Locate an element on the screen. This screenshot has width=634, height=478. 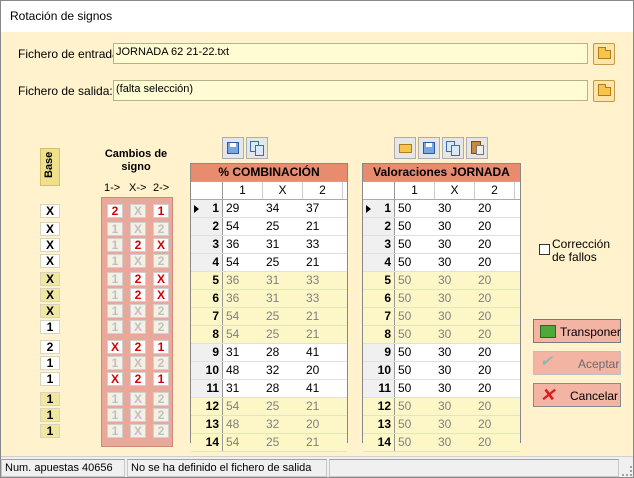
combo-row: 14 54 25 21 is located at coordinates (269, 443).